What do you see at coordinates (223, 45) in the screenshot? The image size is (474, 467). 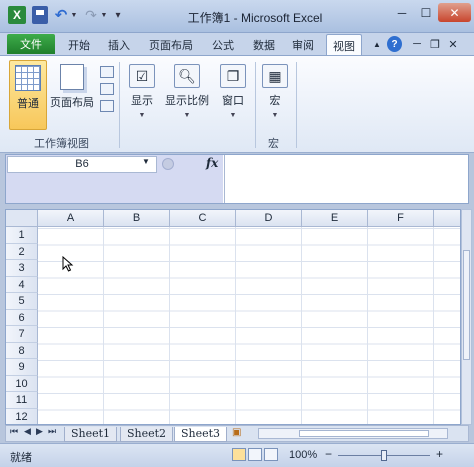 I see `tab-formulas: 公式` at bounding box center [223, 45].